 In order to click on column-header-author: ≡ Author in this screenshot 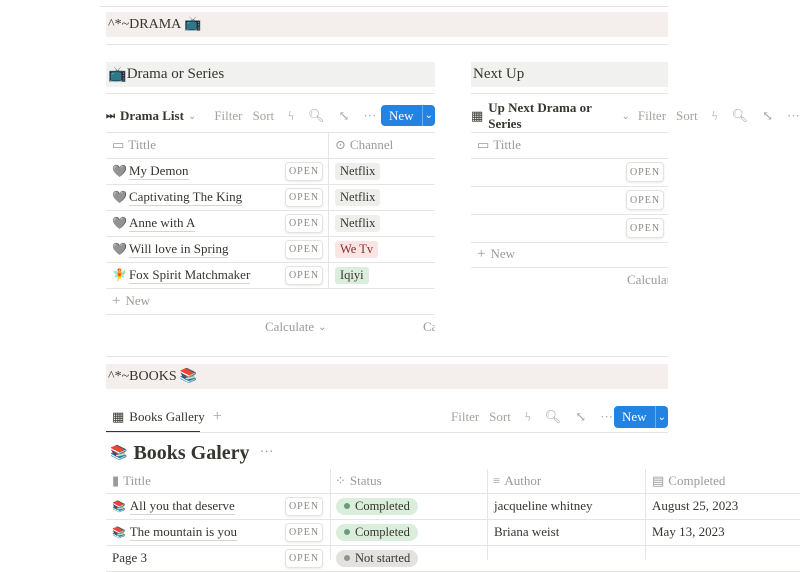, I will do `click(517, 481)`.